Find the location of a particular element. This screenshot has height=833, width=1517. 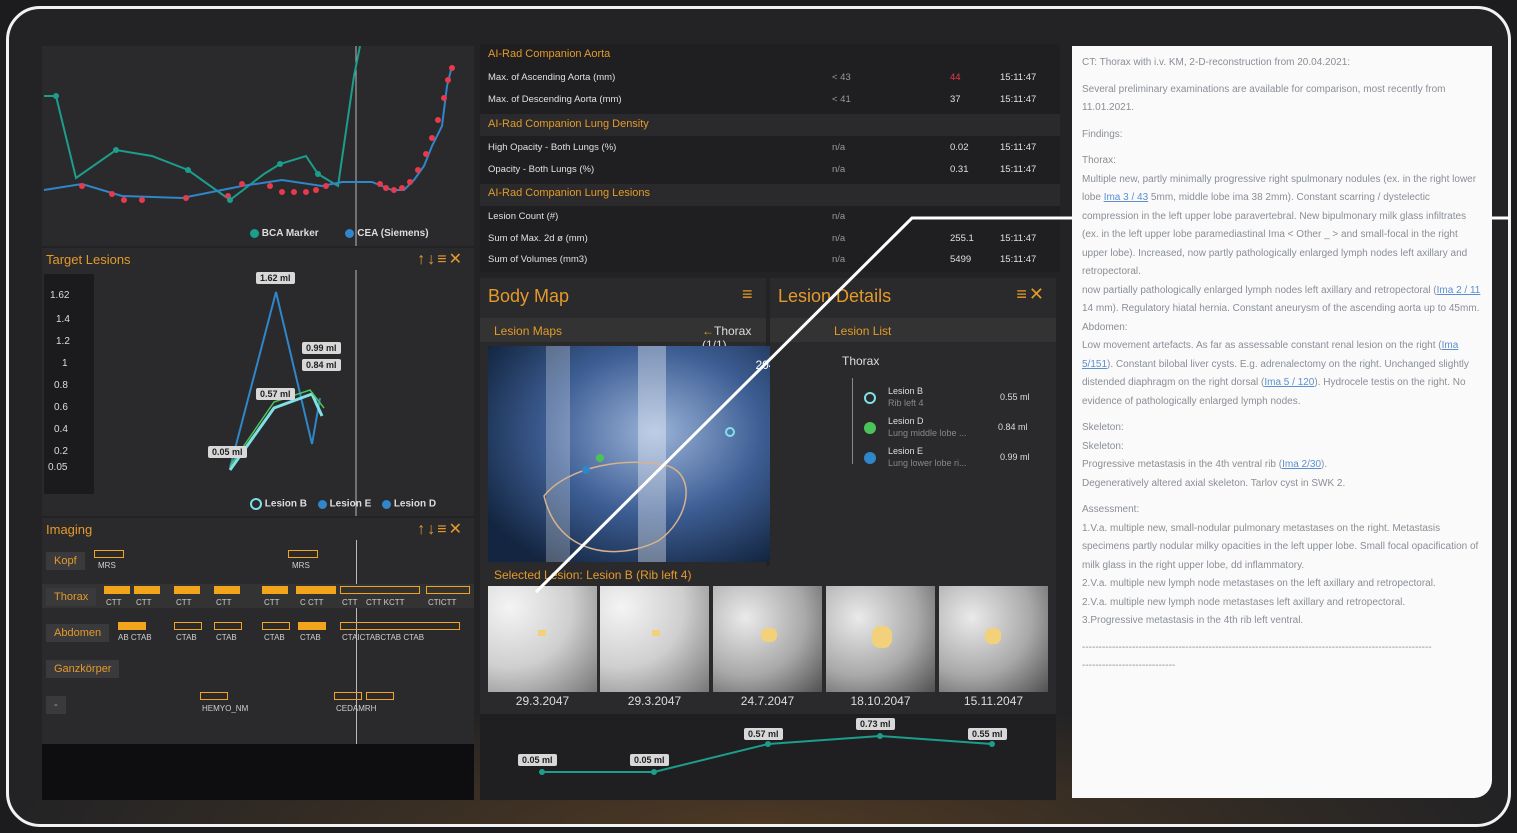

image-link: Ima 2 / 11 is located at coordinates (1459, 290).